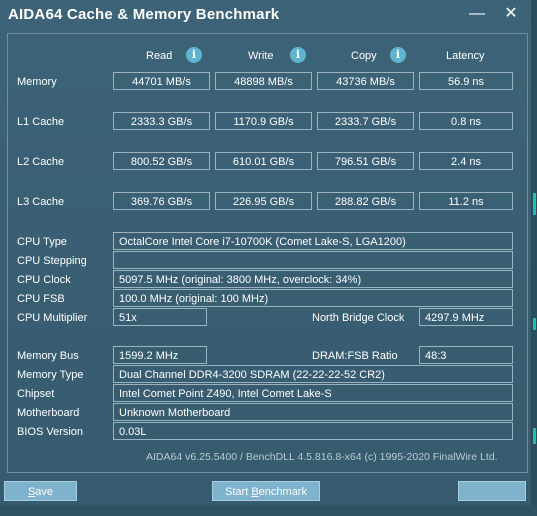 This screenshot has height=516, width=537. I want to click on l3-copy-value: 288.82 GB/s, so click(365, 201).